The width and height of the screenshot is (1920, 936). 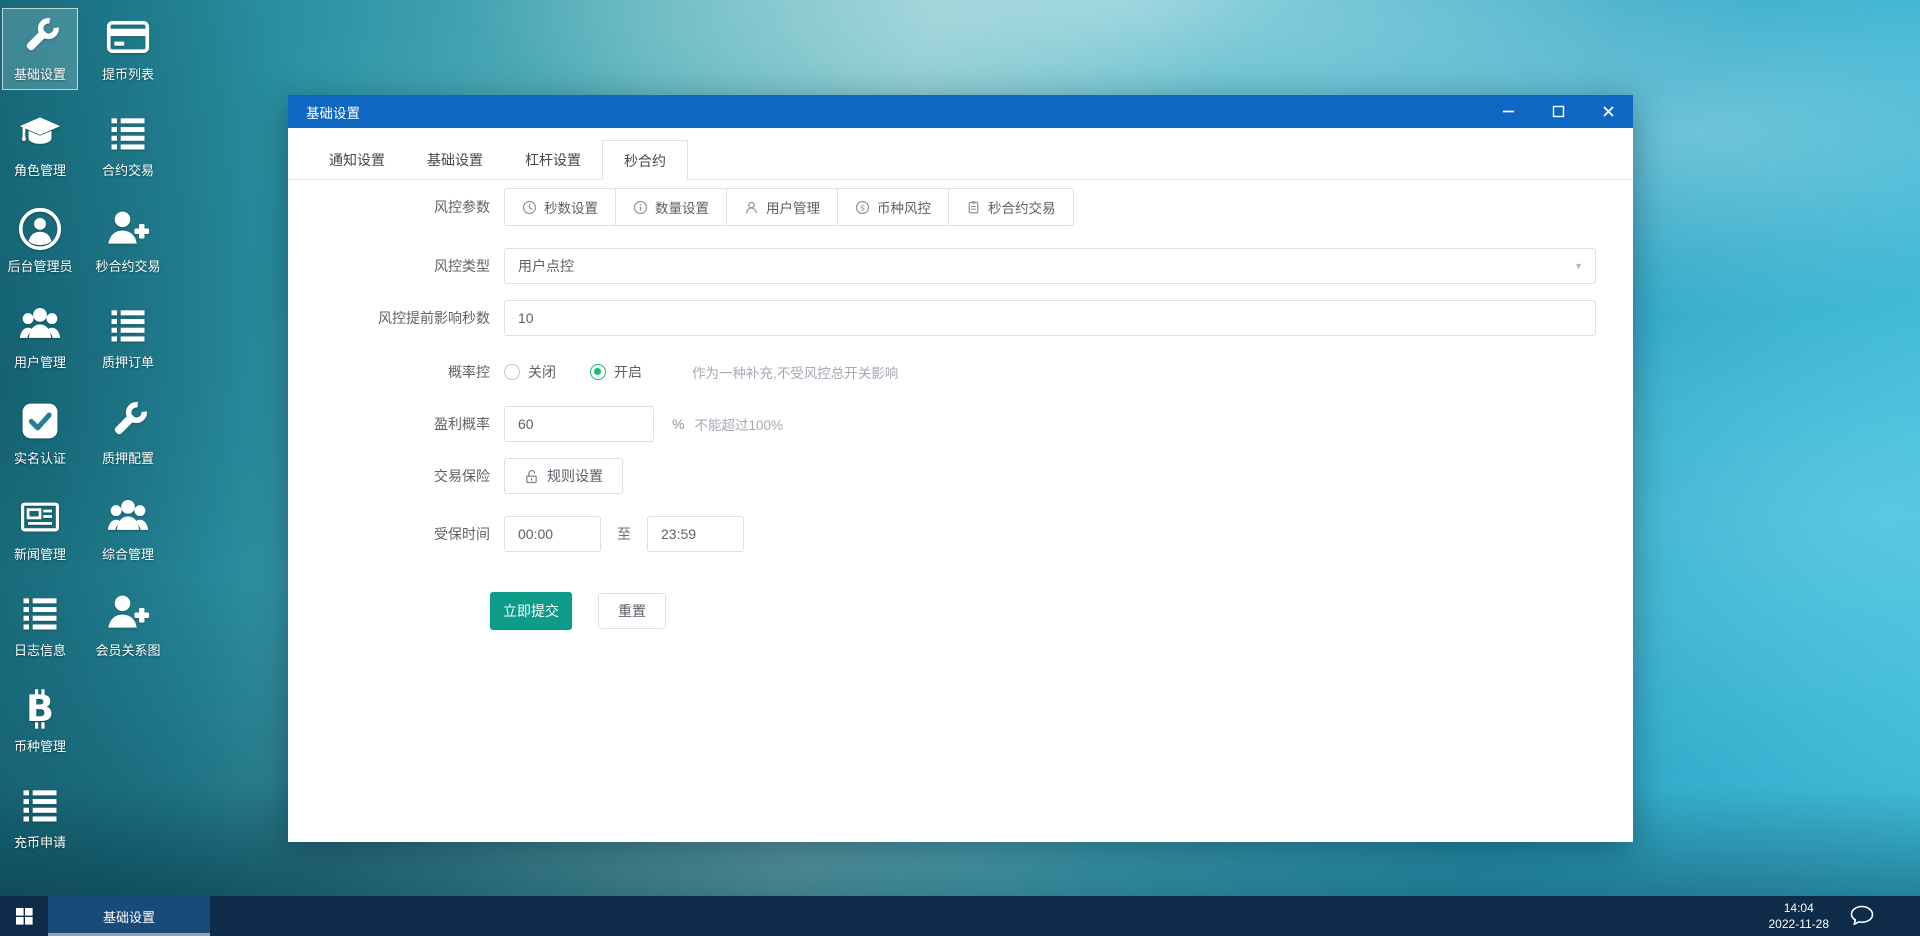 I want to click on clock-date: 2022-11-28, so click(x=1799, y=924).